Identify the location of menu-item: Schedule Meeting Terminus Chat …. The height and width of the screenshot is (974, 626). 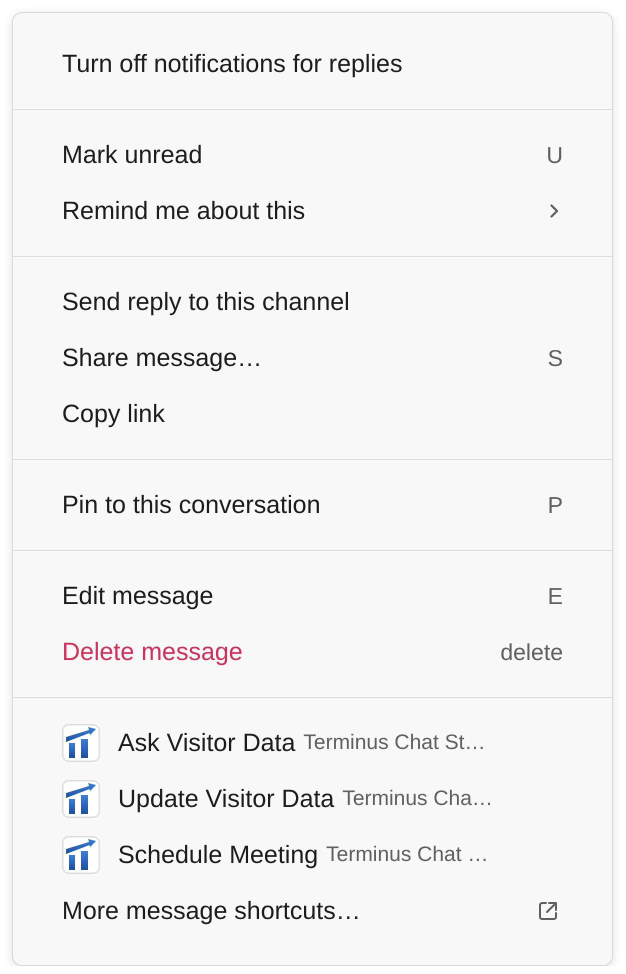
(312, 855).